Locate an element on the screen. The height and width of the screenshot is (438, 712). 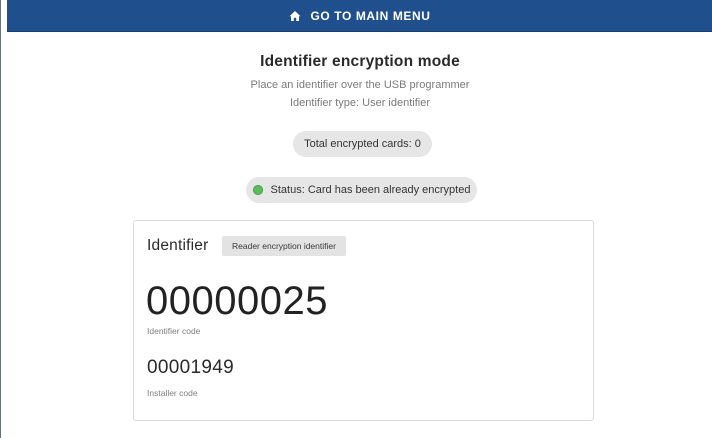
home-icon is located at coordinates (295, 16).